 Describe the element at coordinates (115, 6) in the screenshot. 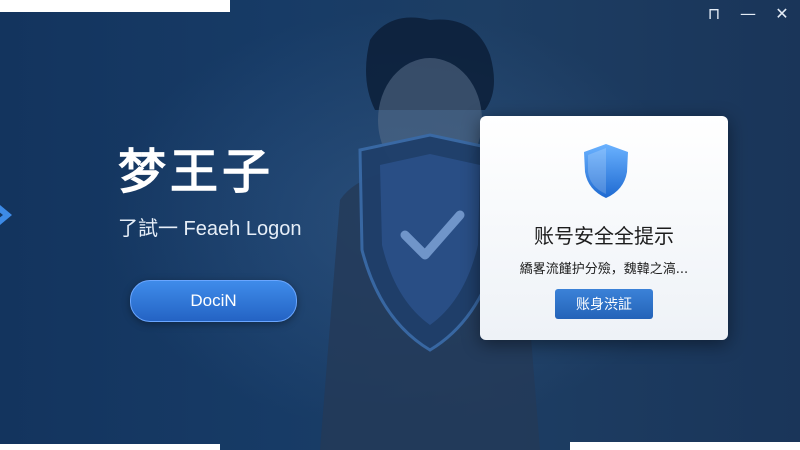

I see `top-left-highlight` at that location.